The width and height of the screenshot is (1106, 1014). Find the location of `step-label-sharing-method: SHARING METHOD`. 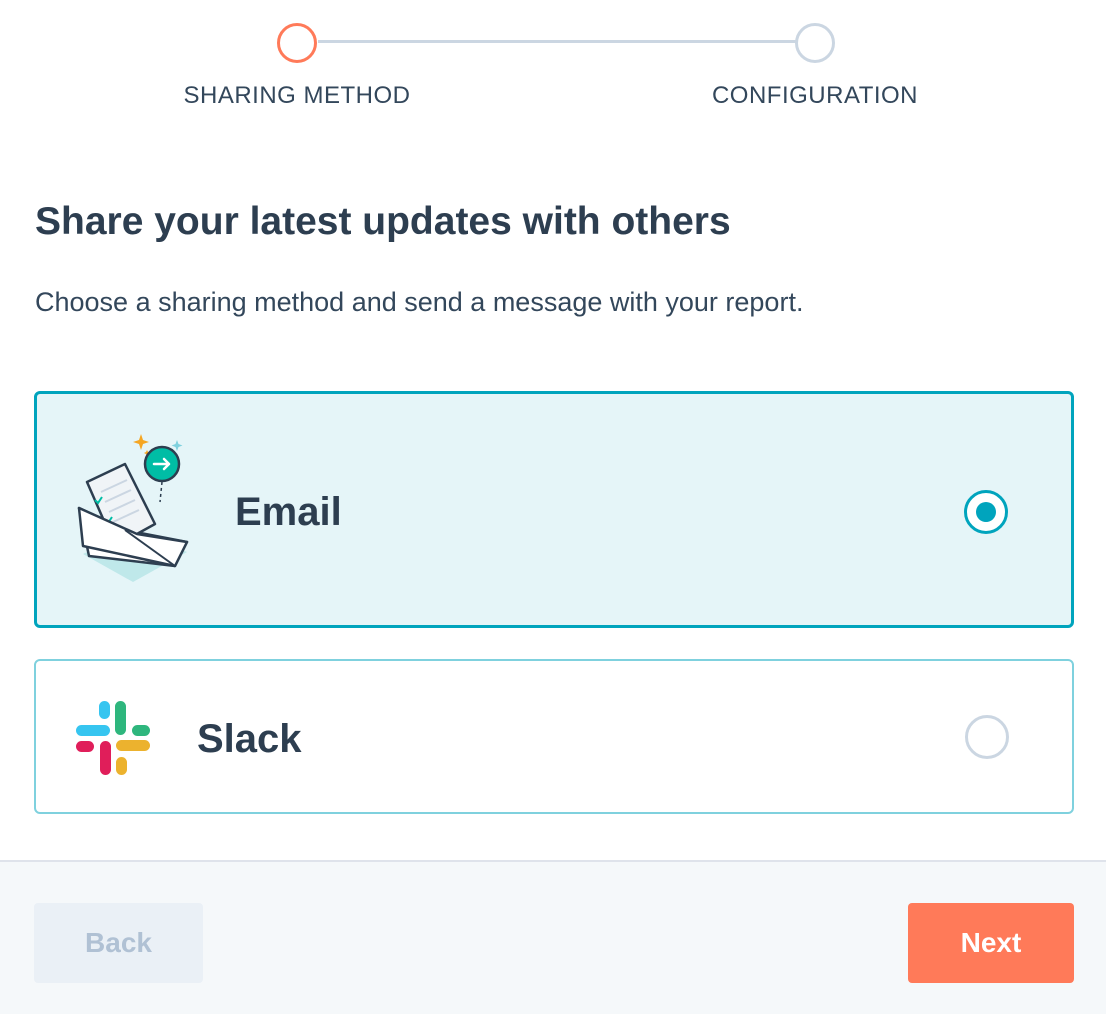

step-label-sharing-method: SHARING METHOD is located at coordinates (297, 95).